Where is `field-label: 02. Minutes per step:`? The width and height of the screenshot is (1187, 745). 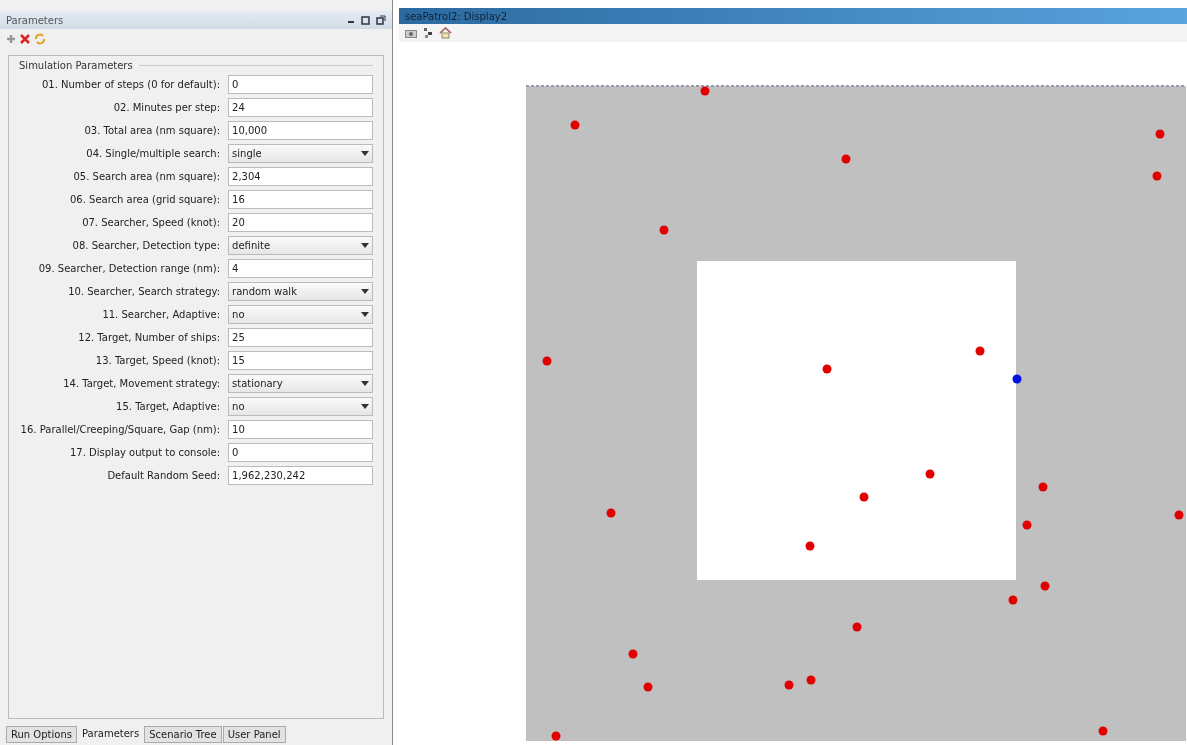
field-label: 02. Minutes per step: is located at coordinates (167, 107).